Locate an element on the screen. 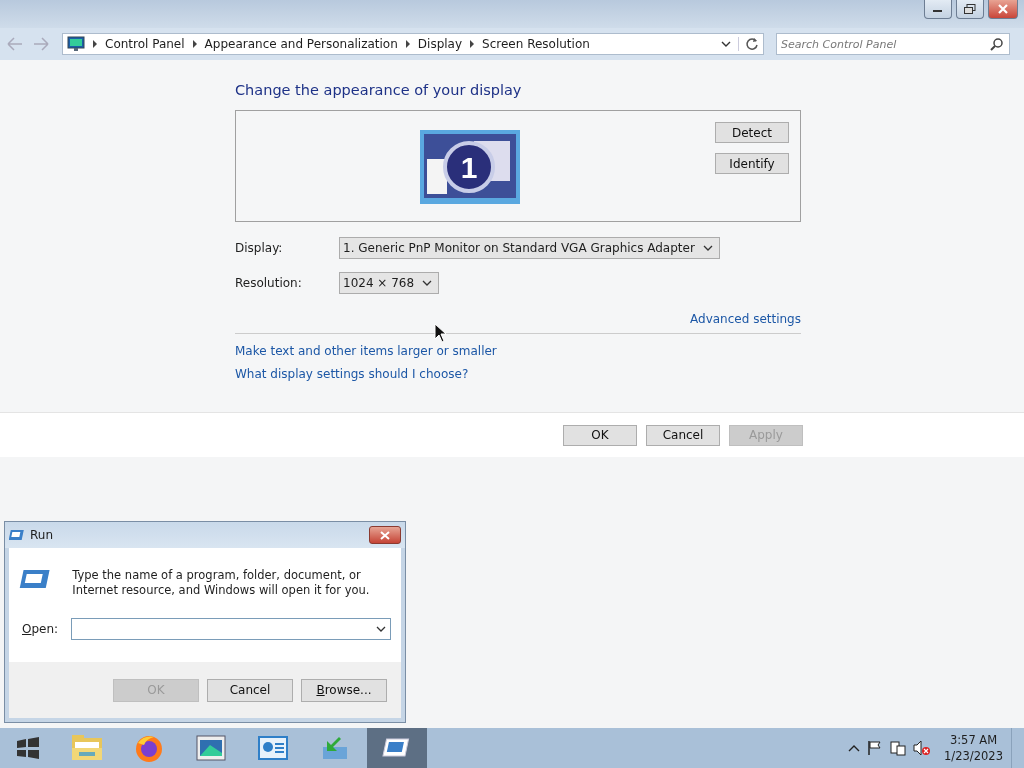  firefox-icon is located at coordinates (149, 748).